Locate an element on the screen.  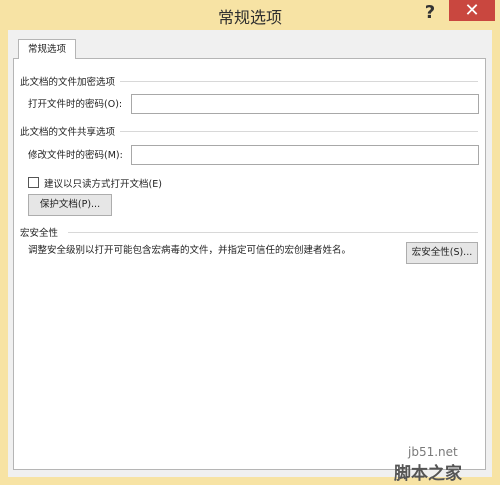
watermark-brand: 脚本之家 is located at coordinates (428, 474).